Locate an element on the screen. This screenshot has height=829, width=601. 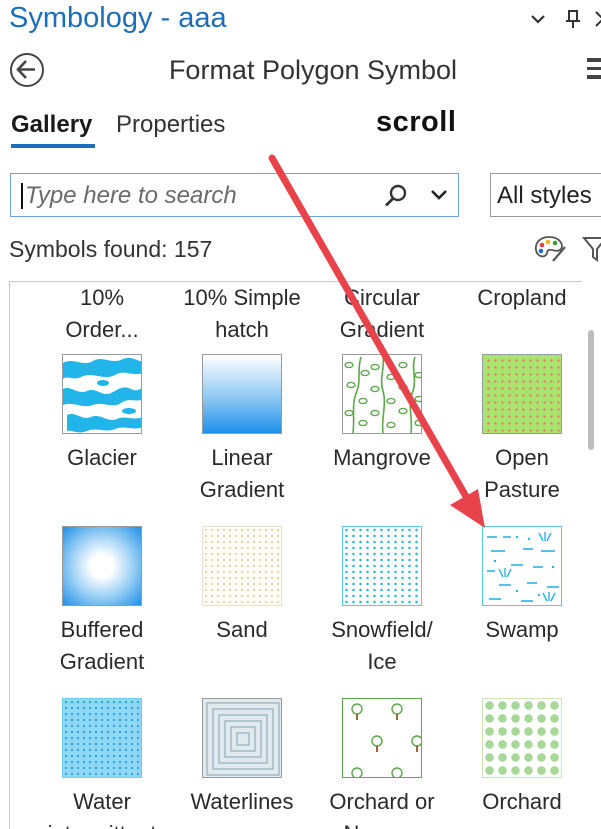
linear-gradient-swatch is located at coordinates (242, 394).